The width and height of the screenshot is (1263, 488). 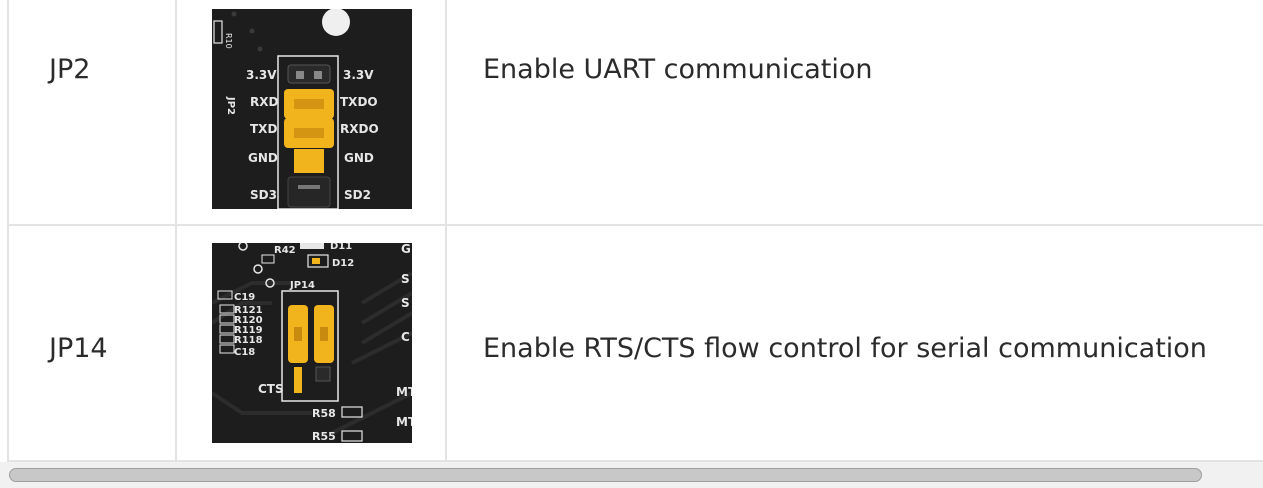 I want to click on svg-text: C18, so click(x=244, y=352).